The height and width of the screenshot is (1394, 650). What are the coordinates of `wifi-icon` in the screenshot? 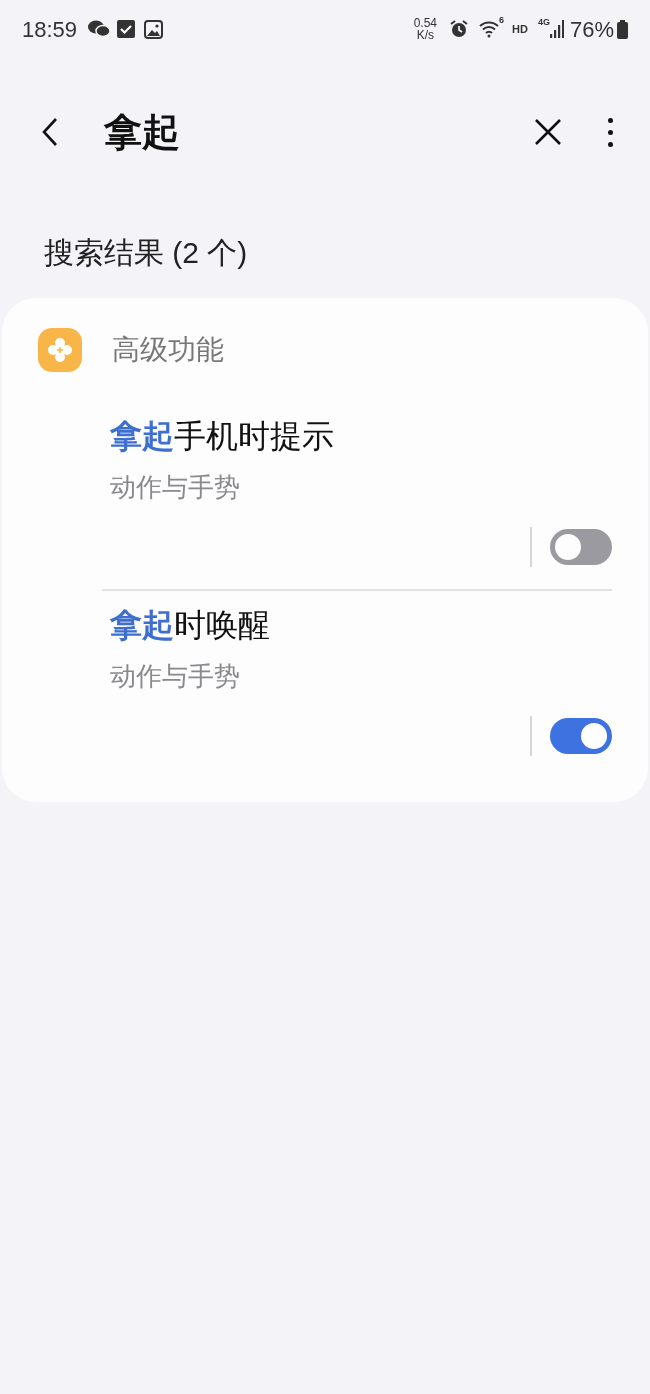 It's located at (489, 29).